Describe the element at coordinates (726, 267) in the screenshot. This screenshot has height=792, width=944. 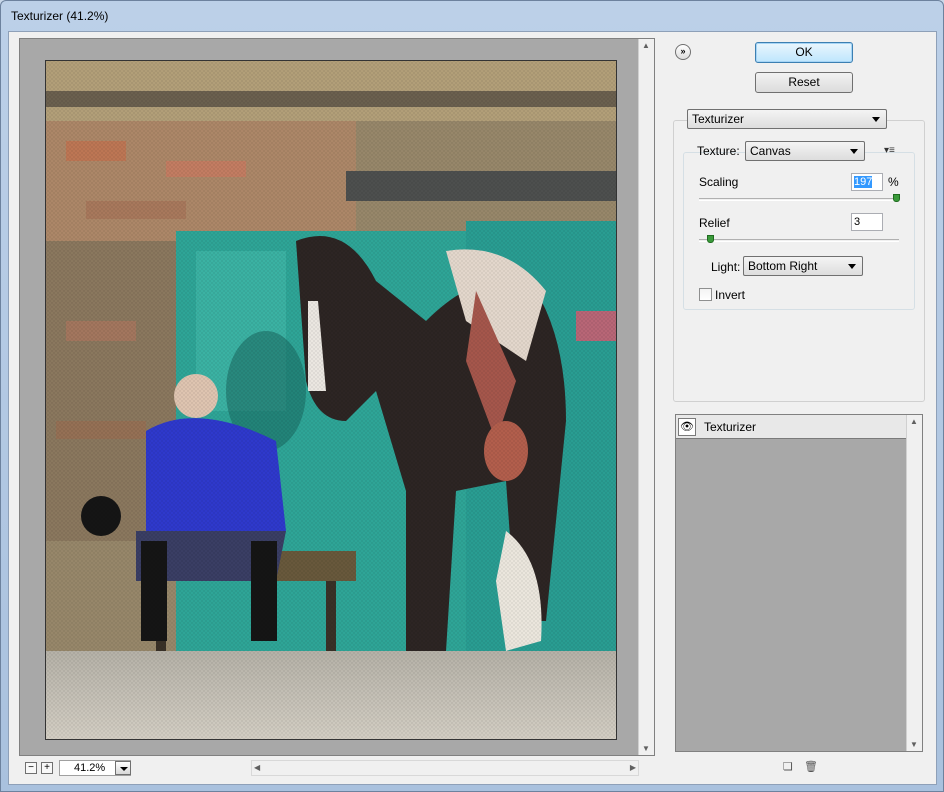
I see `light-label: Light:` at that location.